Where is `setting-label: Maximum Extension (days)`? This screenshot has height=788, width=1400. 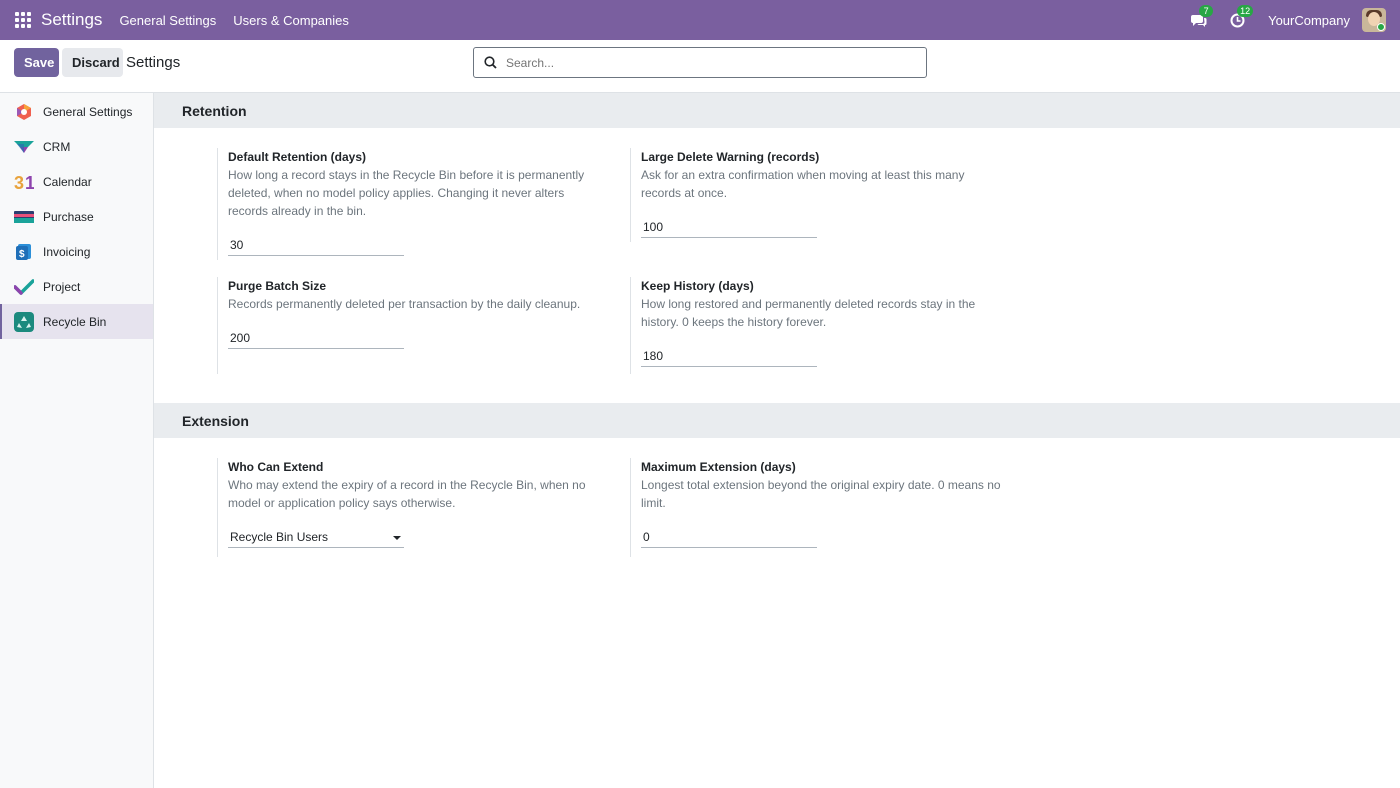 setting-label: Maximum Extension (days) is located at coordinates (718, 467).